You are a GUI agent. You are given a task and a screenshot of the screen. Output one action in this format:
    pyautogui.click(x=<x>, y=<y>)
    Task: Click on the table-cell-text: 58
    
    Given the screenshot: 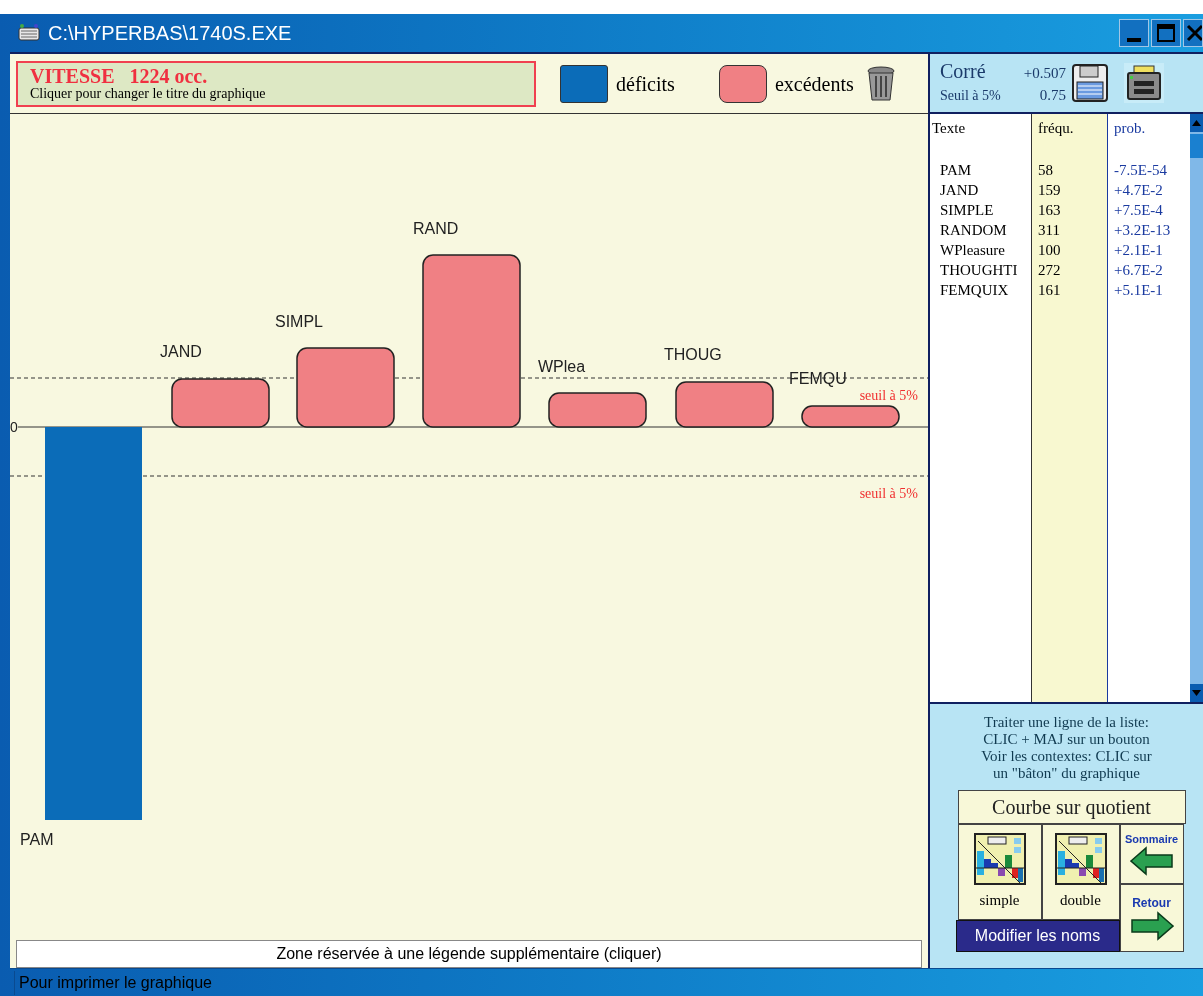 What is the action you would take?
    pyautogui.click(x=1046, y=170)
    